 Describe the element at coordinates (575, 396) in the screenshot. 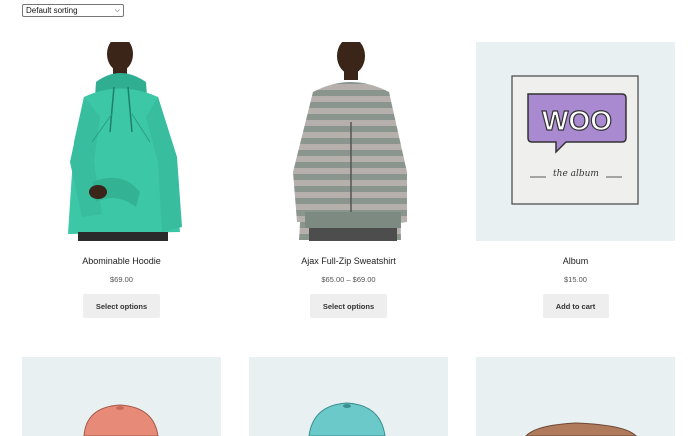

I see `product-image-brown-hat` at that location.